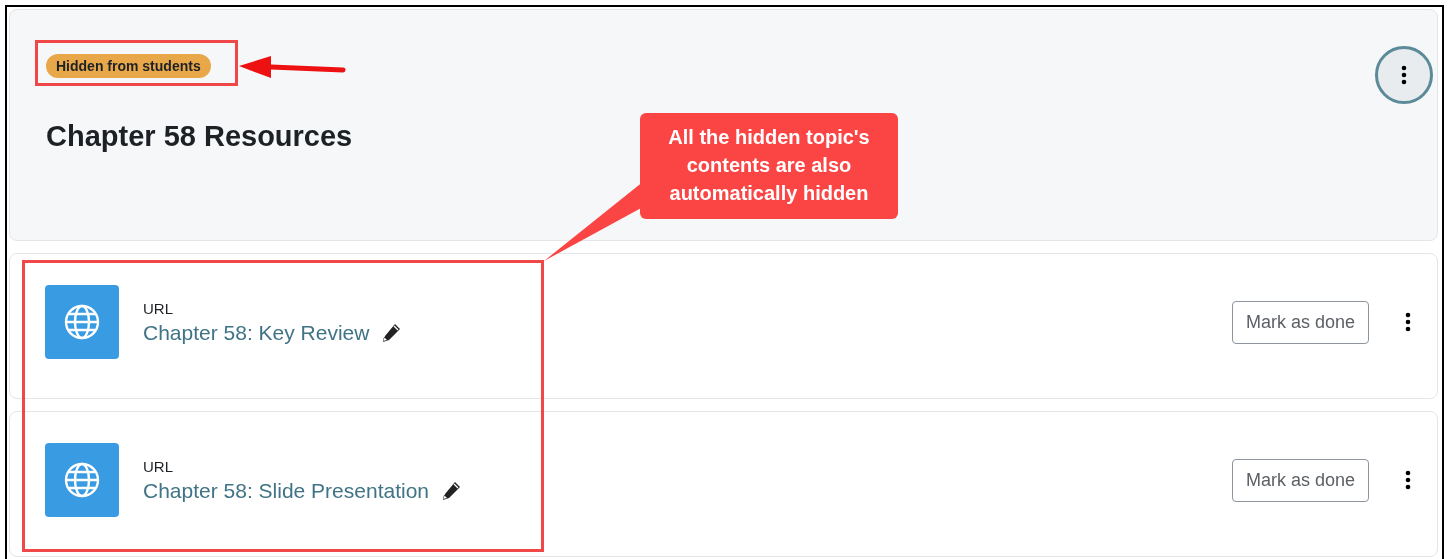 The image size is (1455, 559). What do you see at coordinates (292, 68) in the screenshot?
I see `arrow-icon` at bounding box center [292, 68].